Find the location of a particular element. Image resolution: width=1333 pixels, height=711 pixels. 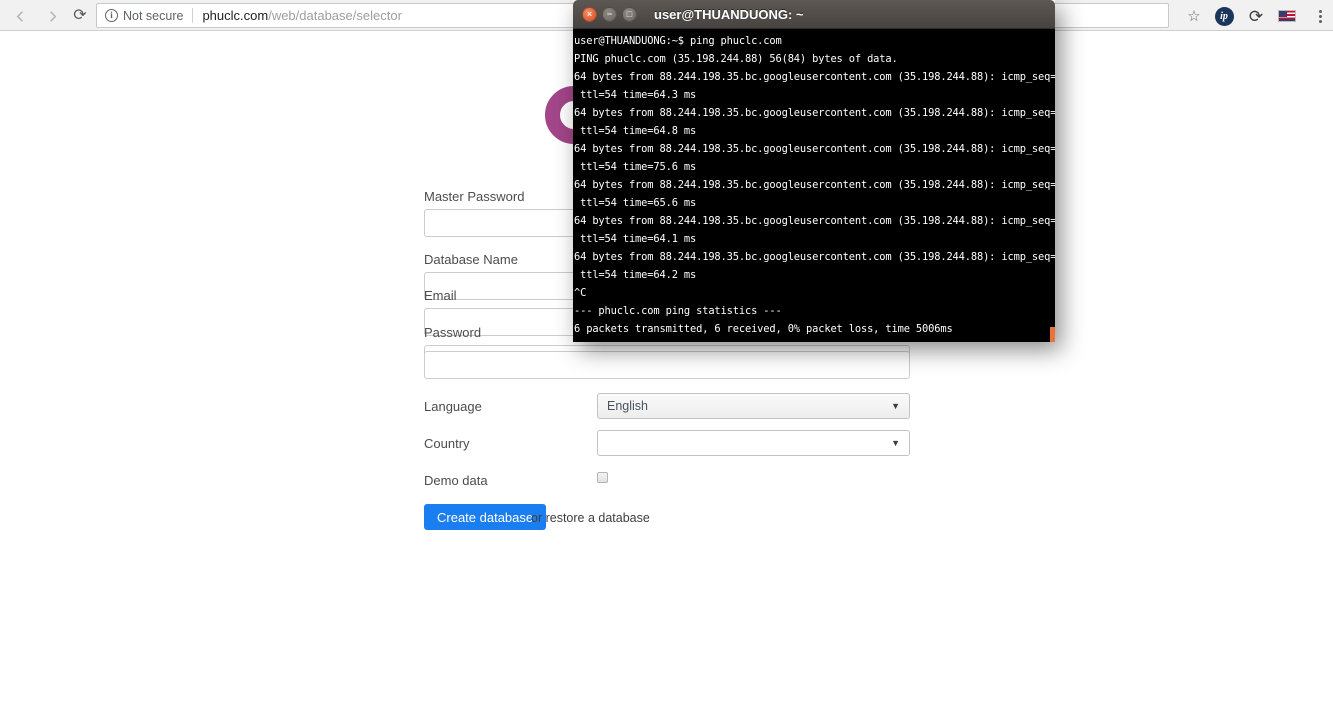

us-flag-icon is located at coordinates (1287, 16).